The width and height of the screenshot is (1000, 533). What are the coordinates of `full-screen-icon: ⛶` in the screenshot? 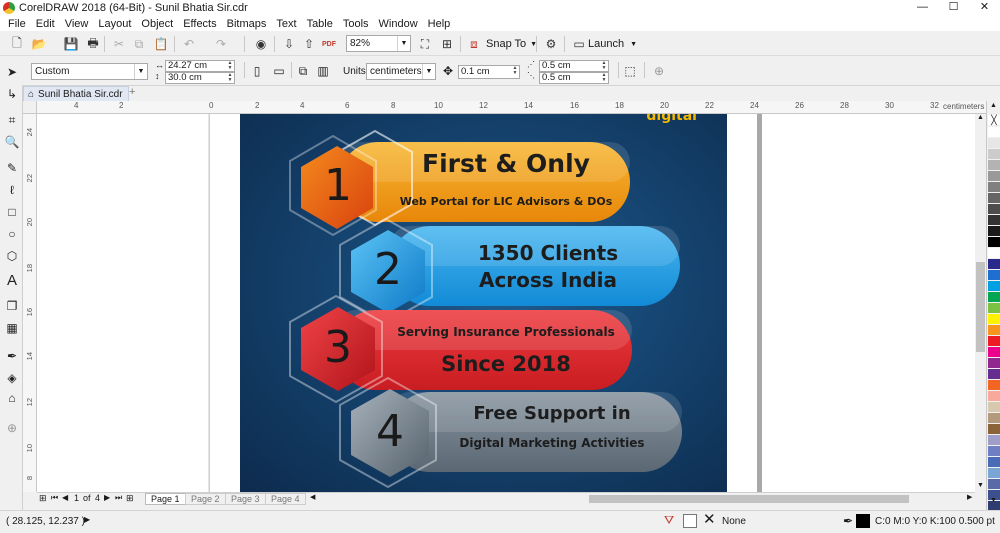 It's located at (425, 44).